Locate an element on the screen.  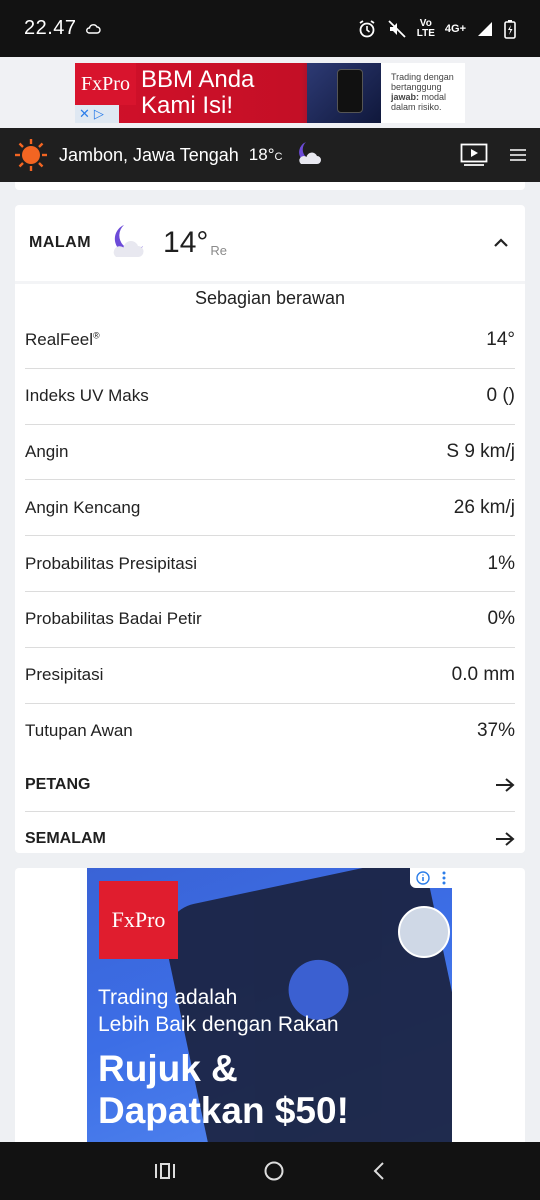
cloud-icon is located at coordinates (93, 28).